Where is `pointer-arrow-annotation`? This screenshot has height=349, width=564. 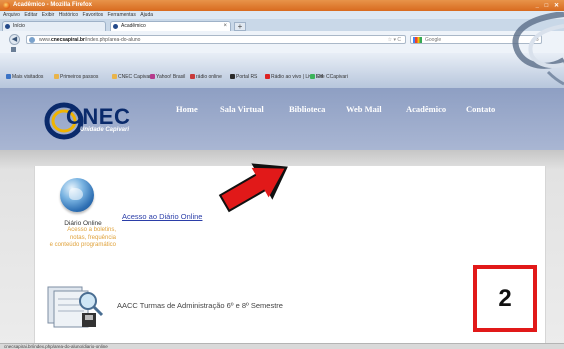
pointer-arrow-annotation is located at coordinates (253, 188).